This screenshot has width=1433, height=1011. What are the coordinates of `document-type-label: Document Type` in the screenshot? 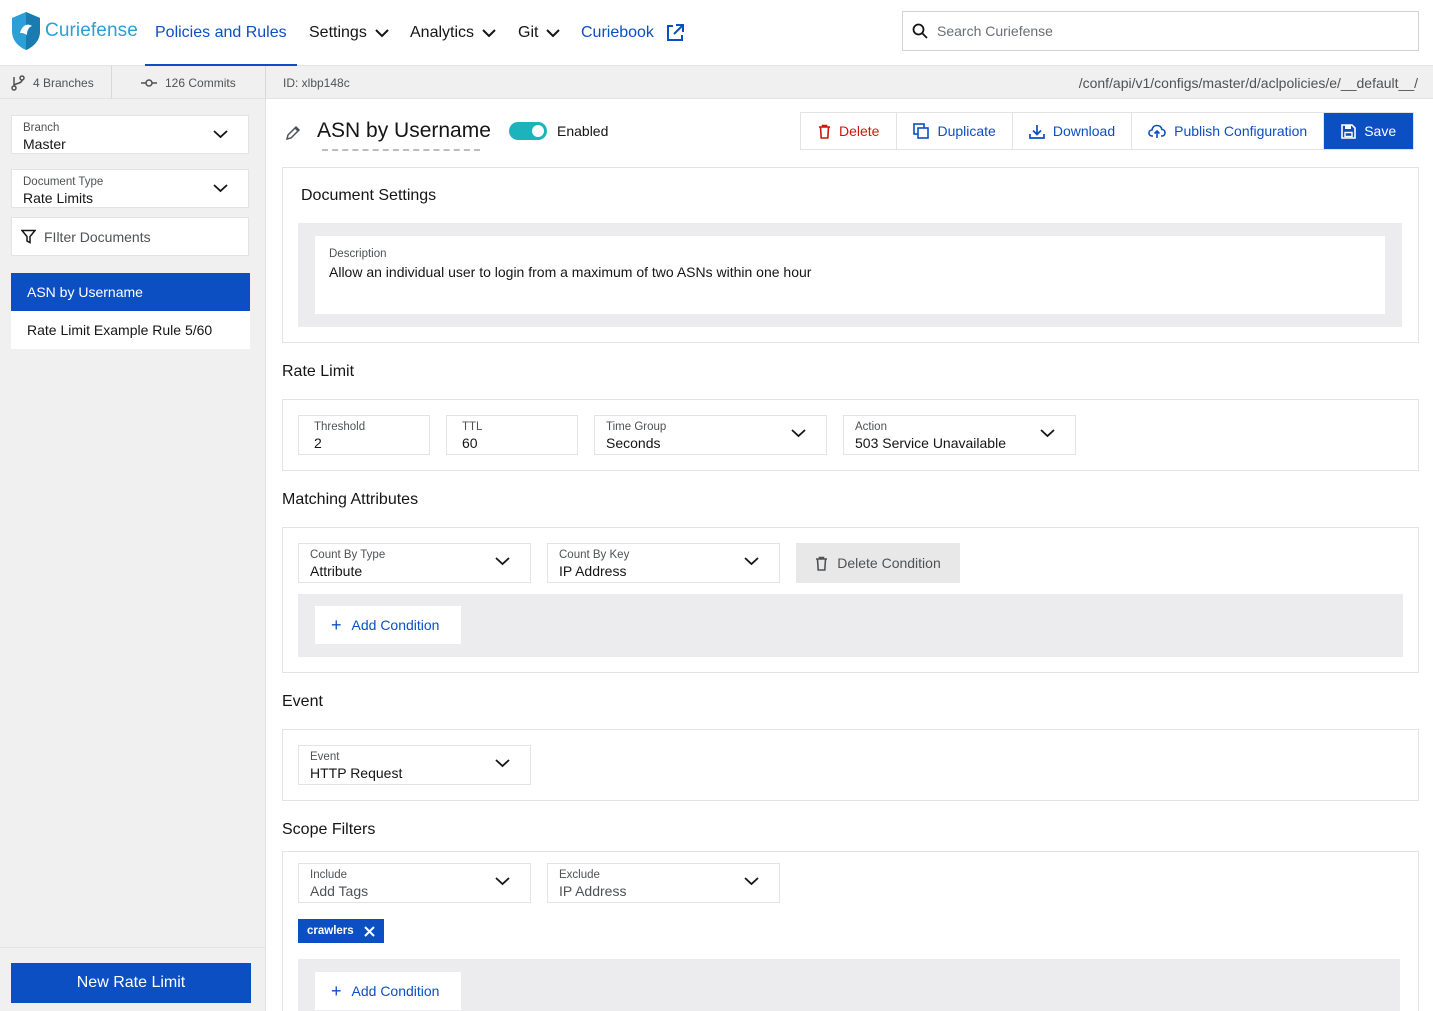 It's located at (63, 182).